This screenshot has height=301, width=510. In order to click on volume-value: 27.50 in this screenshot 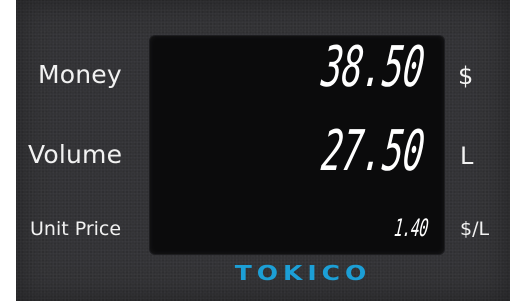, I will do `click(373, 151)`.